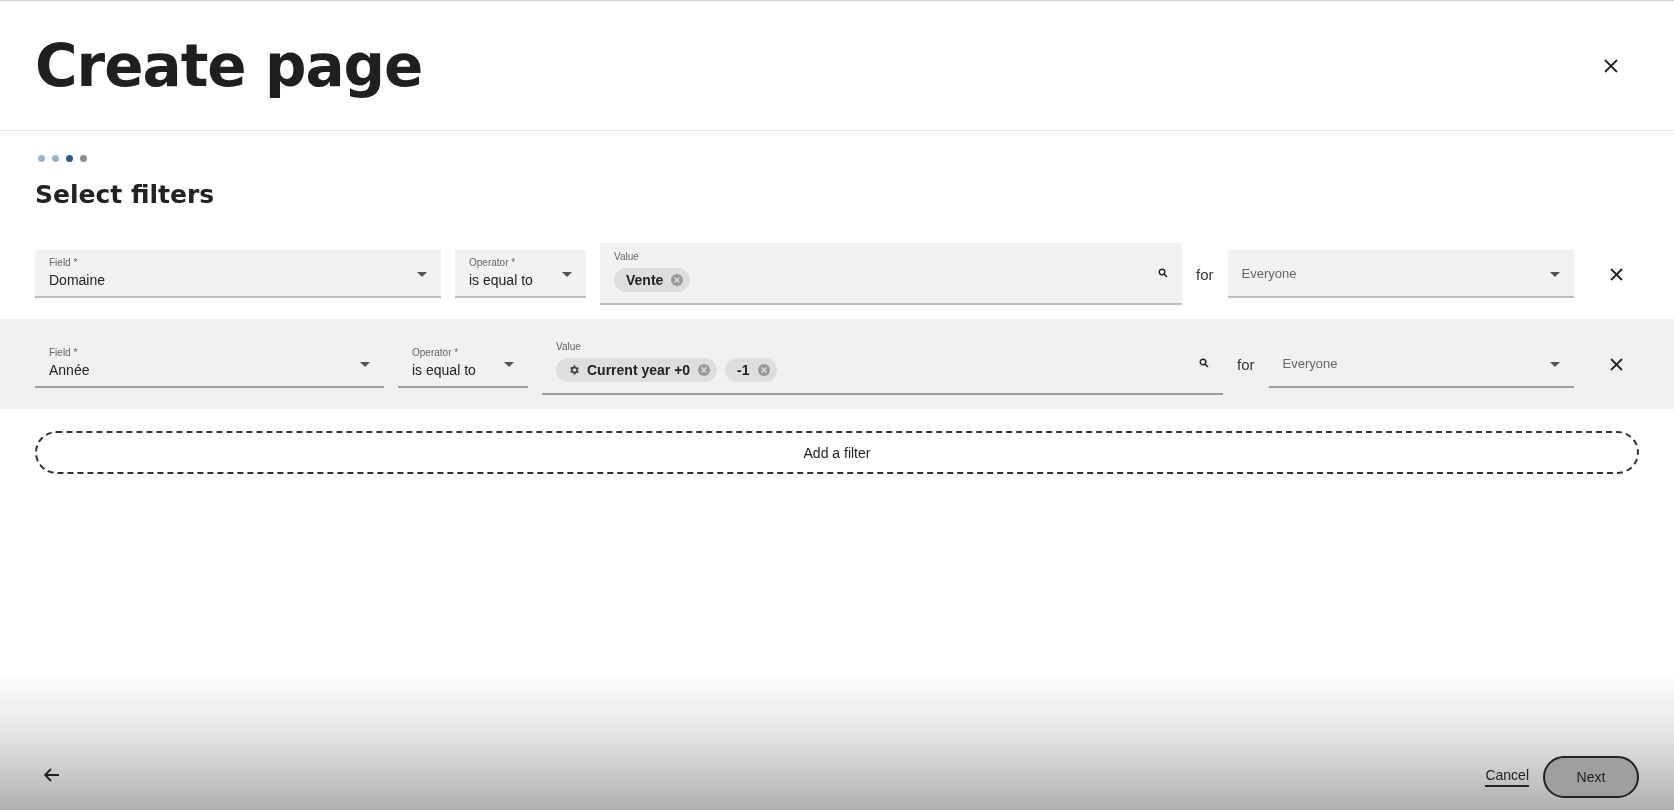 Image resolution: width=1674 pixels, height=810 pixels. Describe the element at coordinates (1507, 777) in the screenshot. I see `cancel-link: Cancel` at that location.